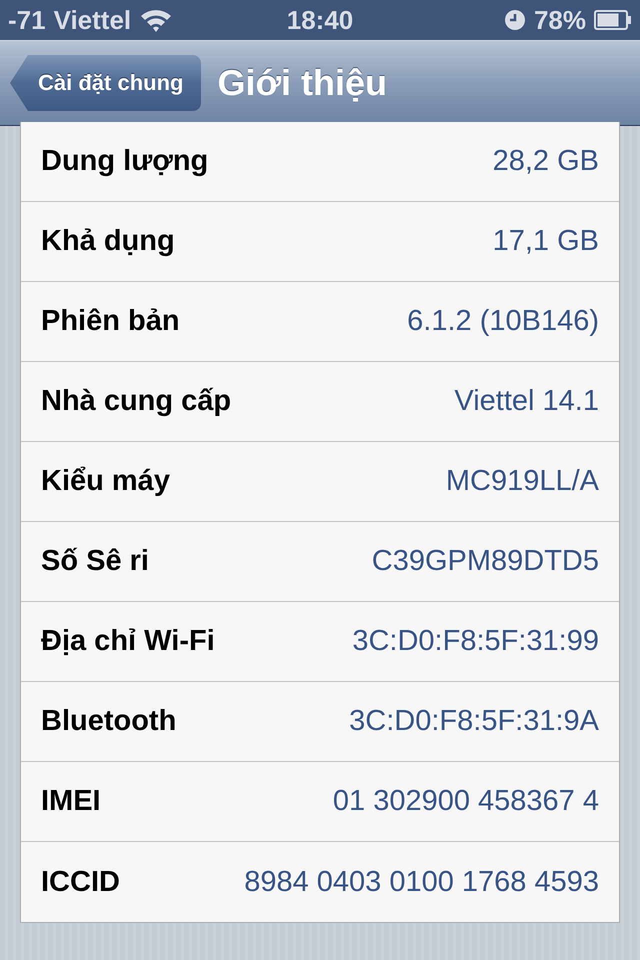  What do you see at coordinates (421, 882) in the screenshot?
I see `row-value: 8984 0403 0100 1768 4593` at bounding box center [421, 882].